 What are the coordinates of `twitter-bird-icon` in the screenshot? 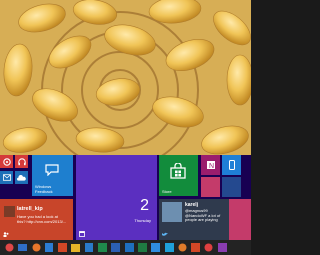 It's located at (165, 234).